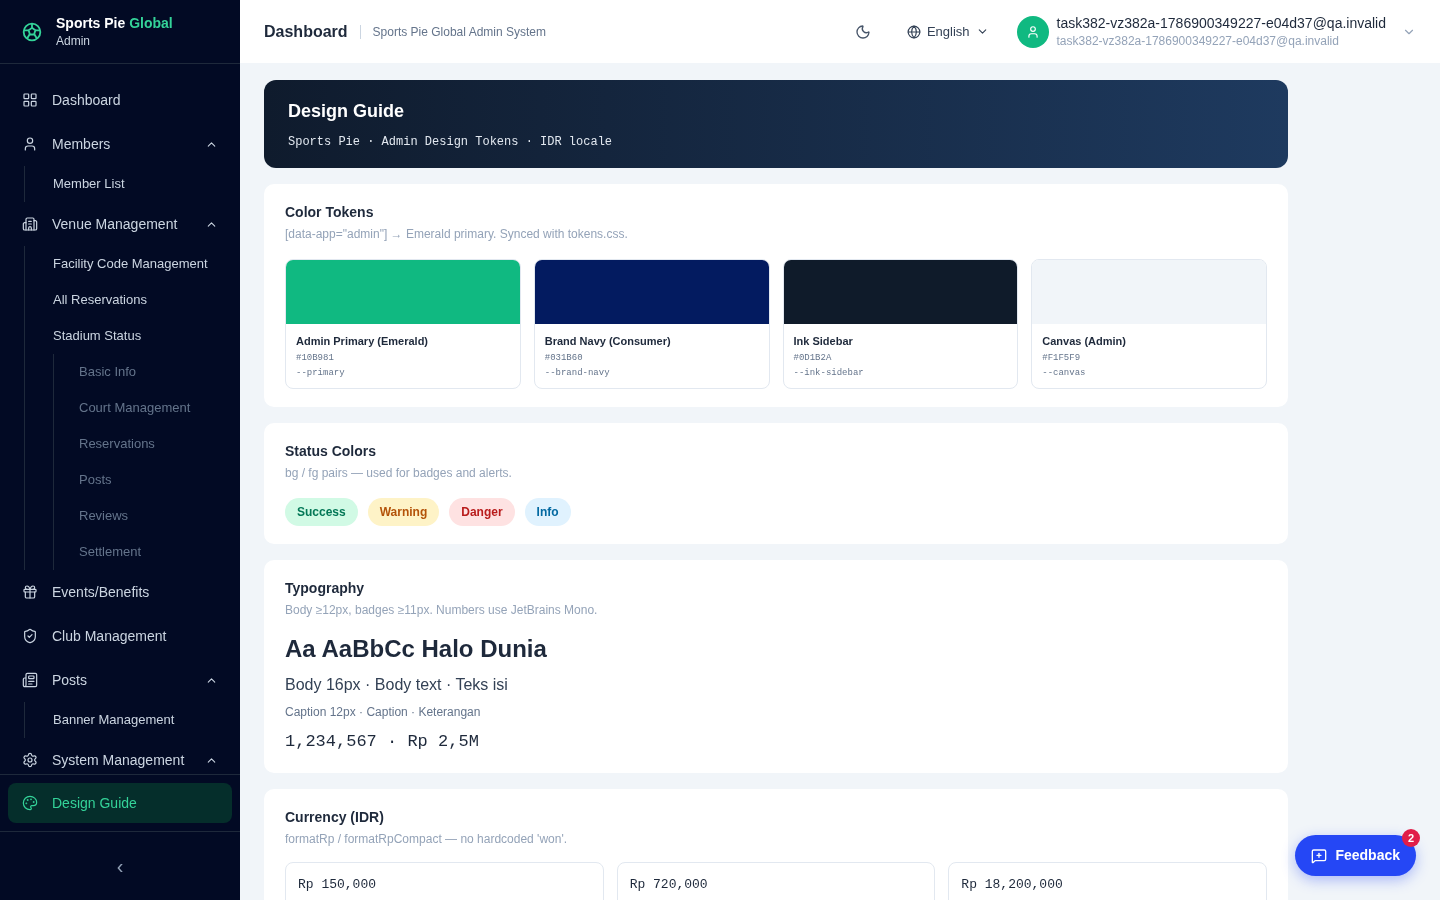  What do you see at coordinates (482, 512) in the screenshot?
I see `status-badge: Danger` at bounding box center [482, 512].